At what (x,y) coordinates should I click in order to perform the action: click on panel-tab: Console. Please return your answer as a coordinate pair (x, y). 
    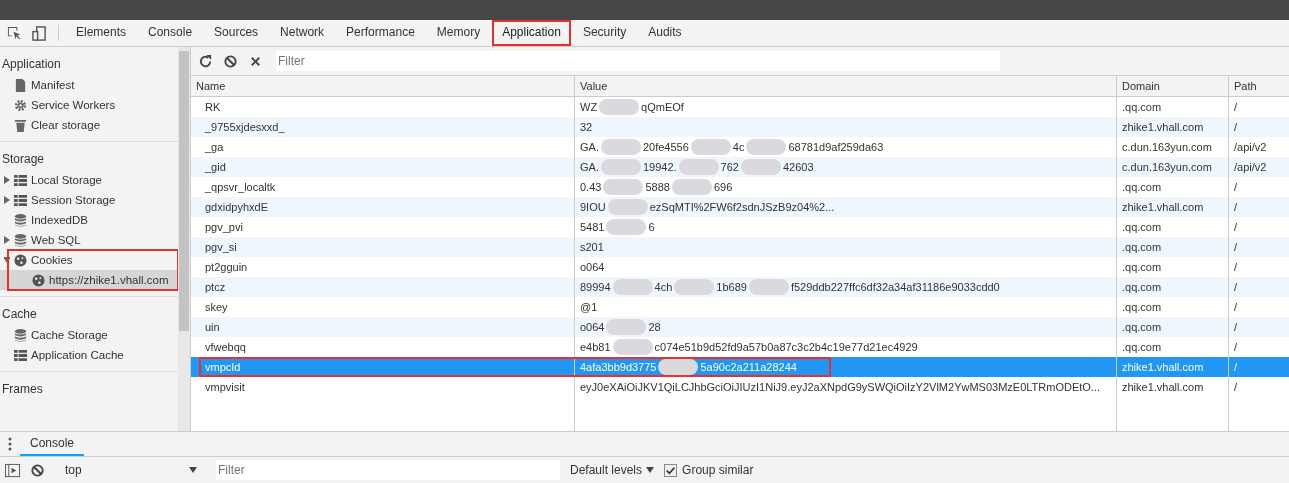
    Looking at the image, I should click on (170, 33).